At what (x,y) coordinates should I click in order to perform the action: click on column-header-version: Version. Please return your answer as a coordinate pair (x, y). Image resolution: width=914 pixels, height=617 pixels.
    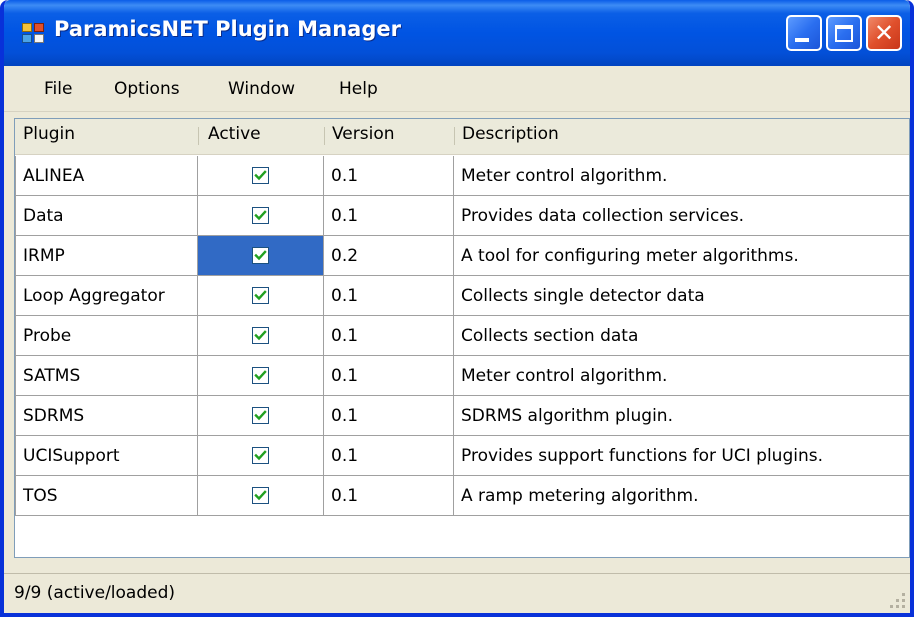
    Looking at the image, I should click on (389, 137).